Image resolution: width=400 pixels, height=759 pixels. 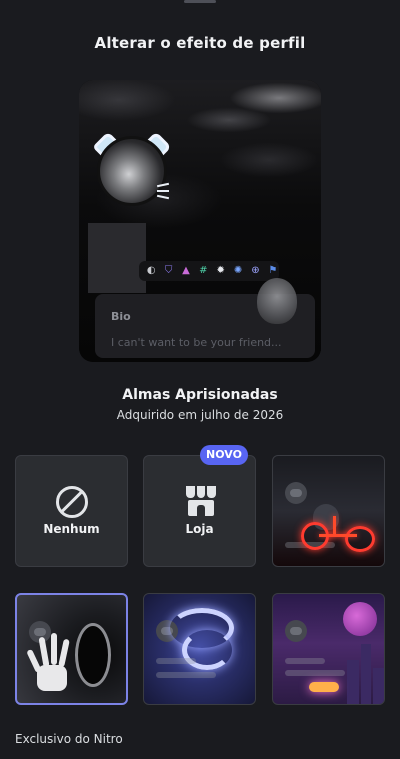 I want to click on new-badge: NOVO, so click(x=224, y=455).